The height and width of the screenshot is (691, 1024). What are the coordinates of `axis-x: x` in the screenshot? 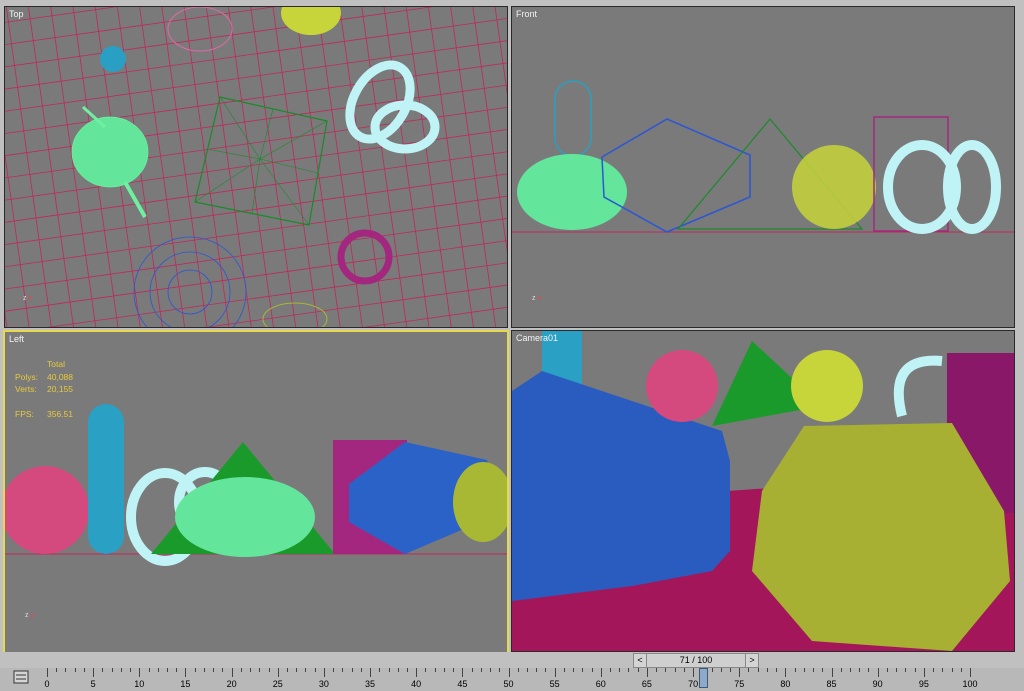 It's located at (30, 298).